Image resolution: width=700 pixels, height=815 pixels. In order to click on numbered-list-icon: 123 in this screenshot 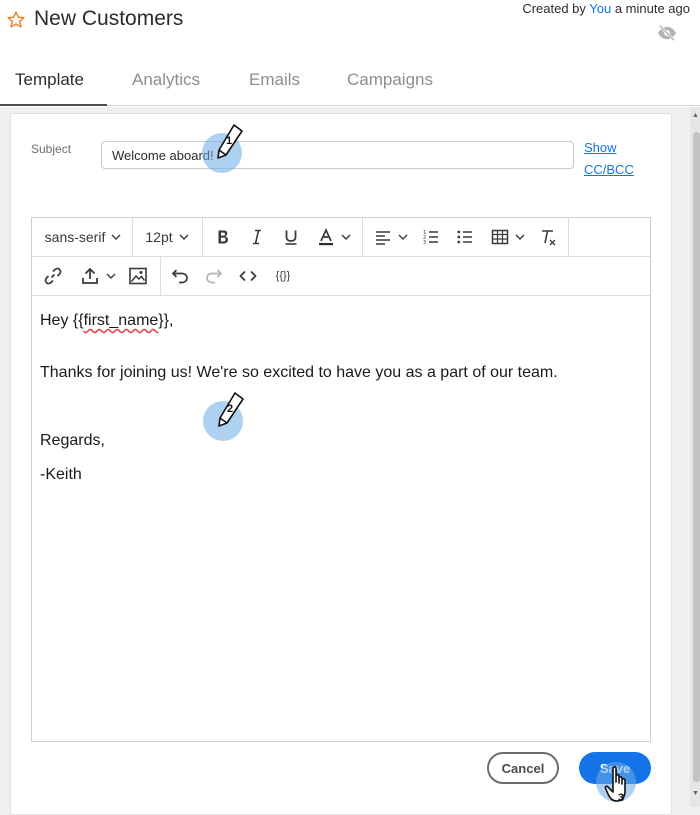, I will do `click(430, 238)`.